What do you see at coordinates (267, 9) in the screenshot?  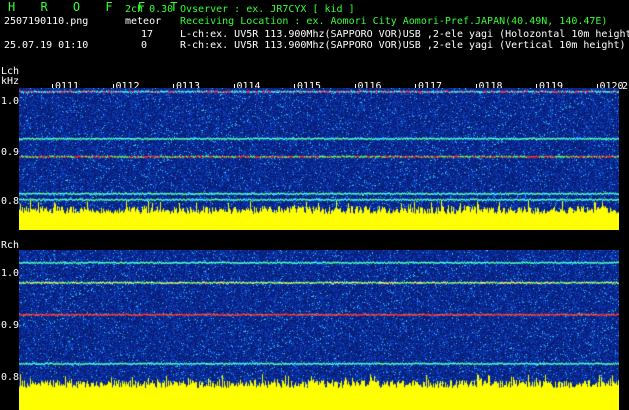 I see `observer-line: Ovserver : ex. JR7CYX [ kid ]` at bounding box center [267, 9].